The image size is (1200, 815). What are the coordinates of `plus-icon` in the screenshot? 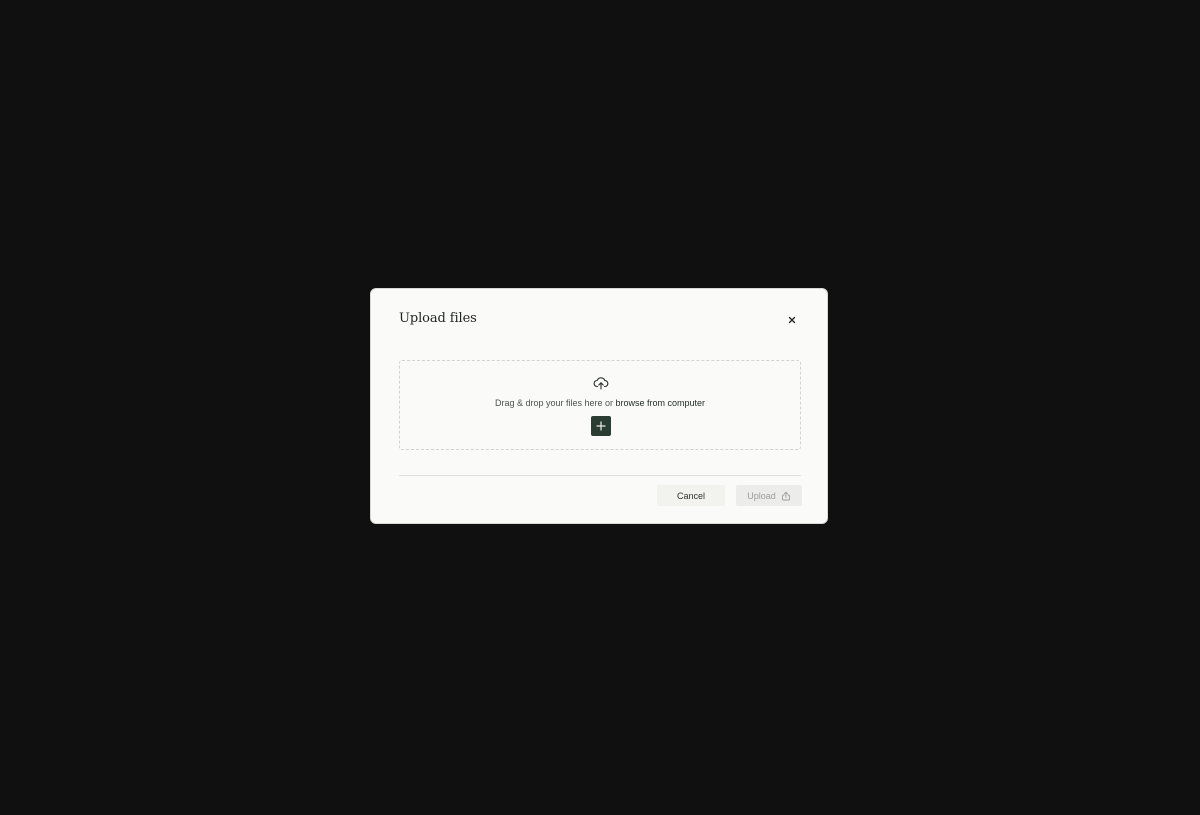 It's located at (601, 426).